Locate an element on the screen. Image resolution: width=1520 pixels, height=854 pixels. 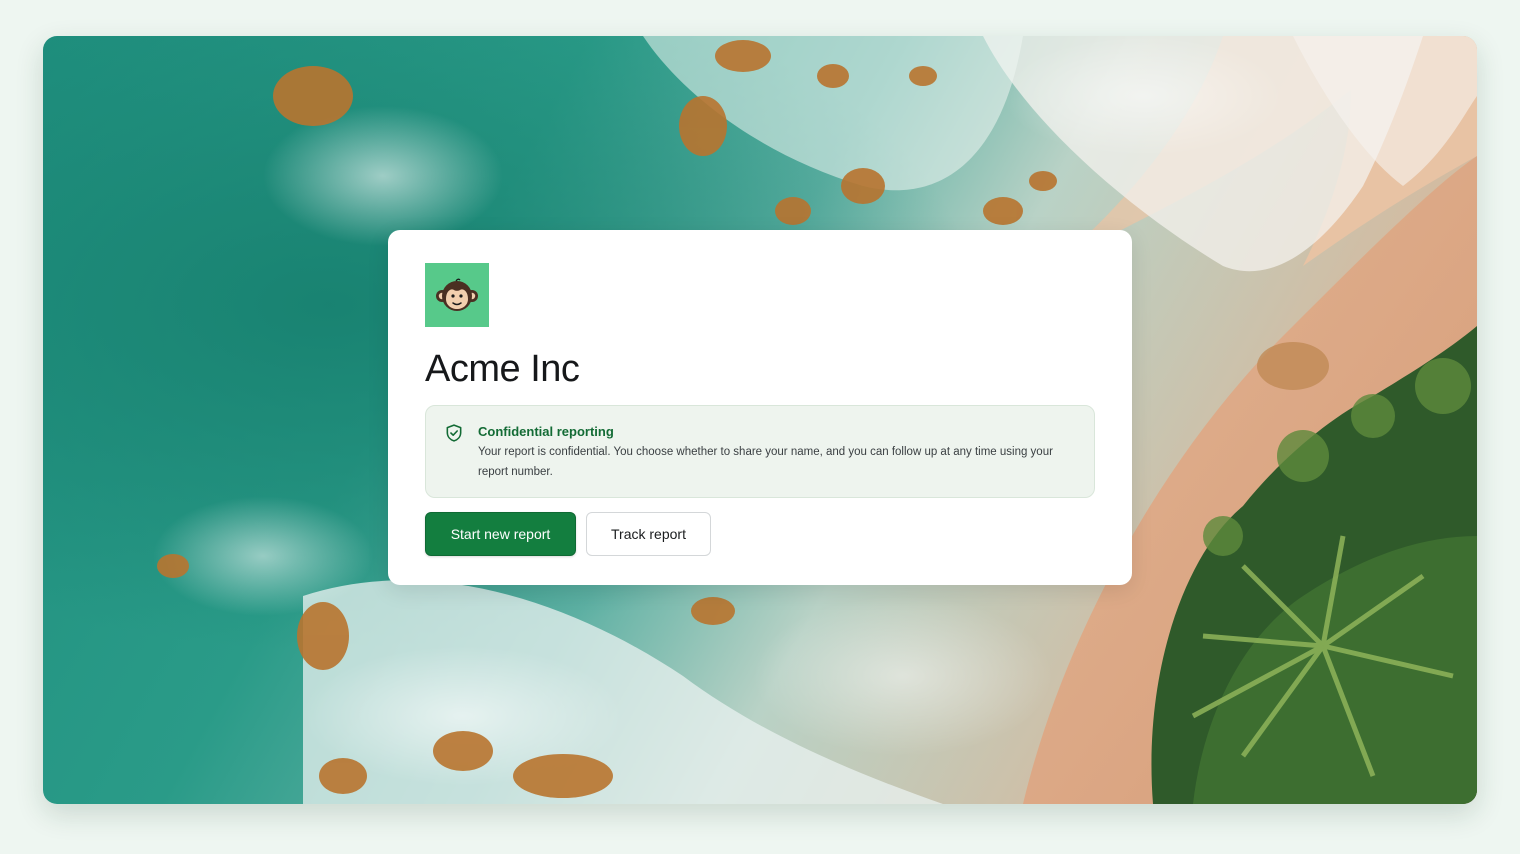
company-name: Acme Inc is located at coordinates (502, 369).